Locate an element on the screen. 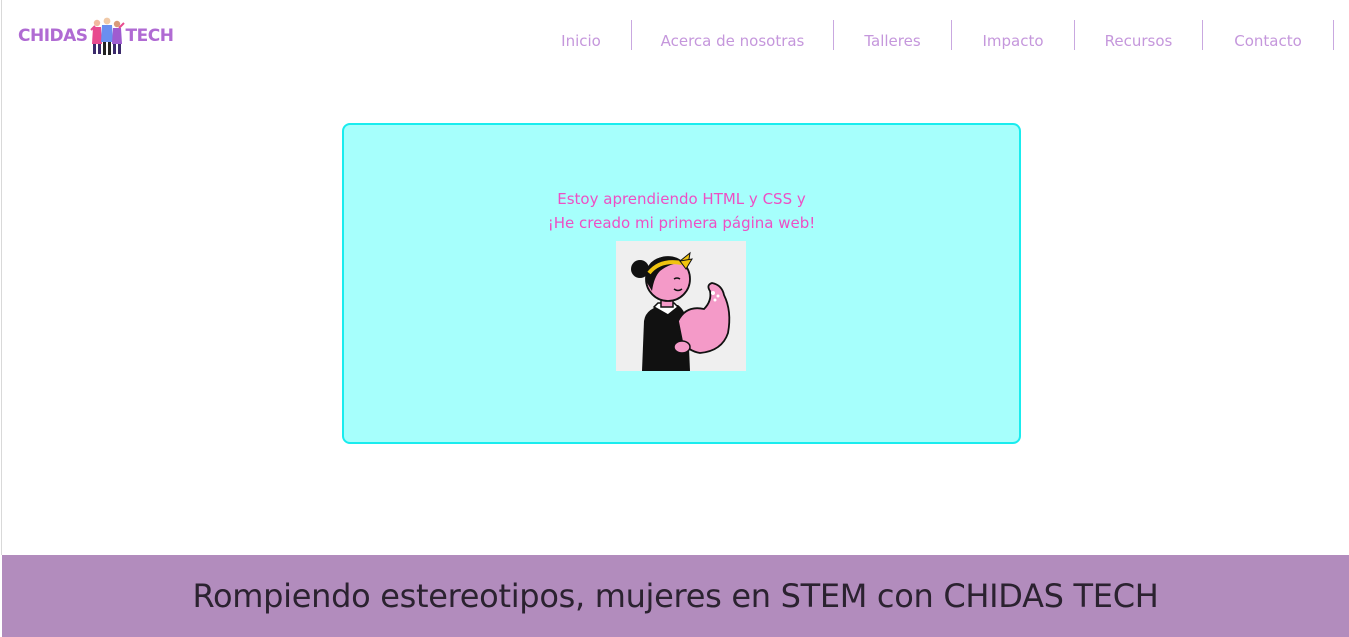 This screenshot has height=637, width=1349. nav-item-inicio: Inicio is located at coordinates (581, 35).